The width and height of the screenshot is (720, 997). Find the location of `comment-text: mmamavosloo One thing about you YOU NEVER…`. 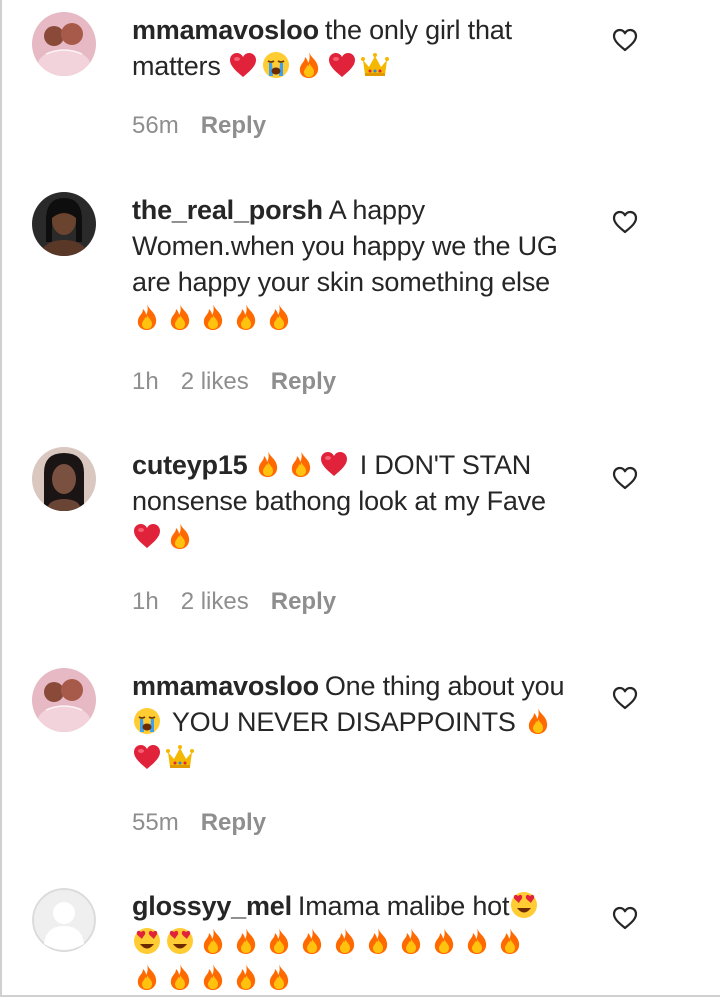

comment-text: mmamavosloo One thing about you YOU NEVER… is located at coordinates (356, 722).